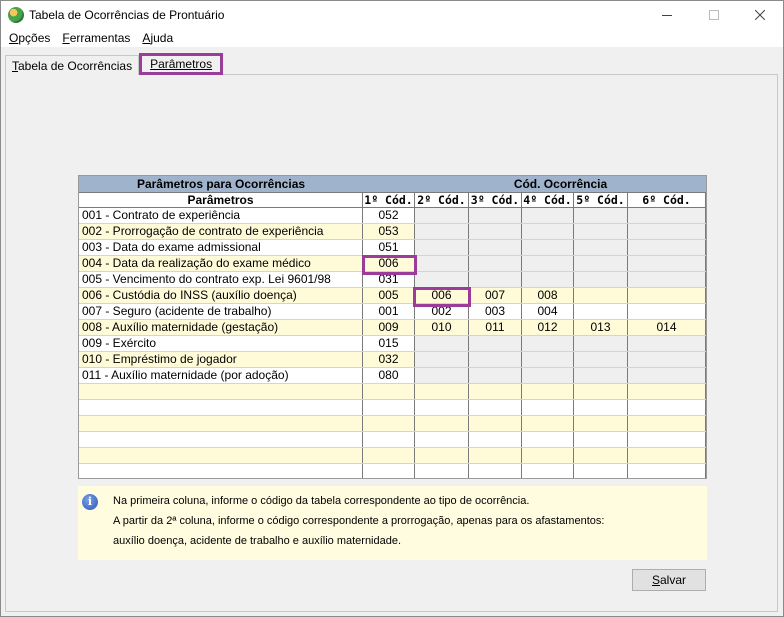  Describe the element at coordinates (29, 38) in the screenshot. I see `menu-opcoes: Opções` at that location.